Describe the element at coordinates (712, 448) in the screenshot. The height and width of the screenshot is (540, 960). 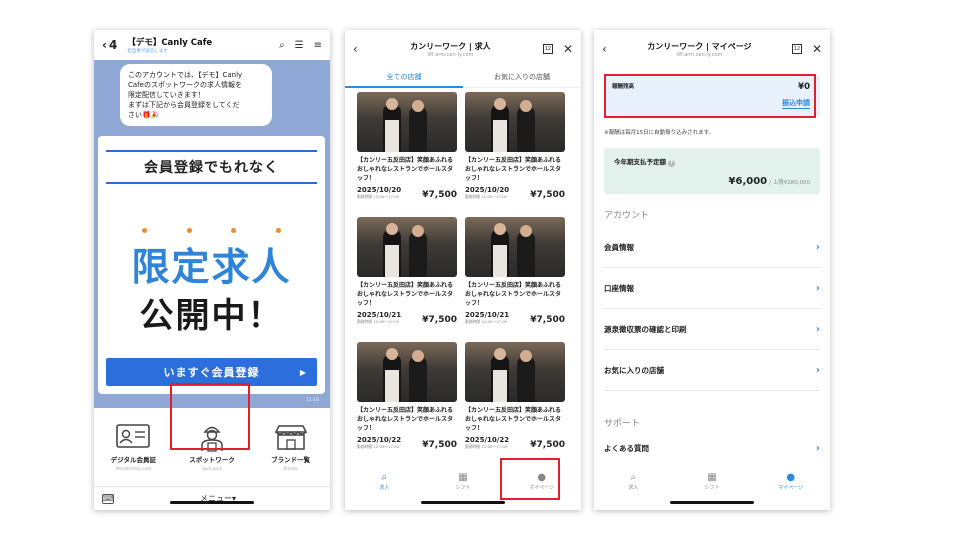
I see `list-item-faq: よくある質問 ›` at that location.